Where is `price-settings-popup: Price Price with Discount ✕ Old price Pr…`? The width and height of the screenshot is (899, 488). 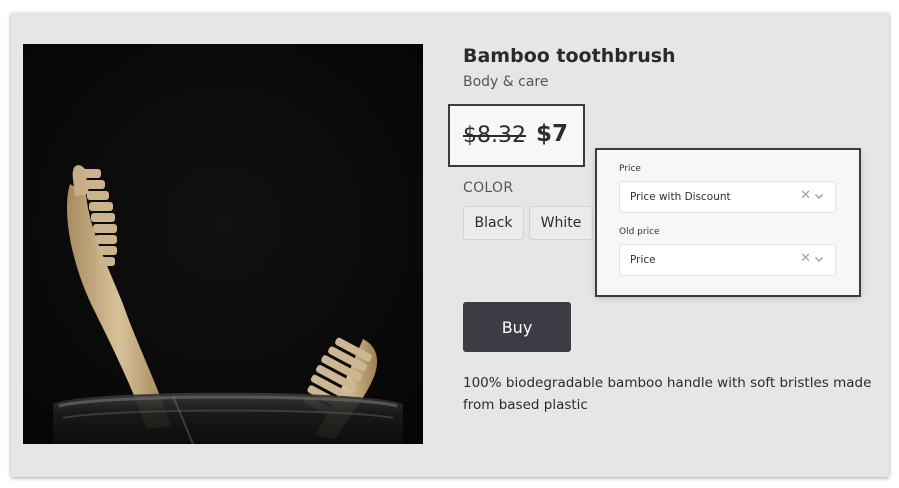 price-settings-popup: Price Price with Discount ✕ Old price Pr… is located at coordinates (728, 222).